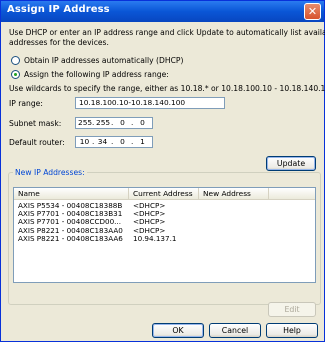  I want to click on help-button: Help, so click(292, 330).